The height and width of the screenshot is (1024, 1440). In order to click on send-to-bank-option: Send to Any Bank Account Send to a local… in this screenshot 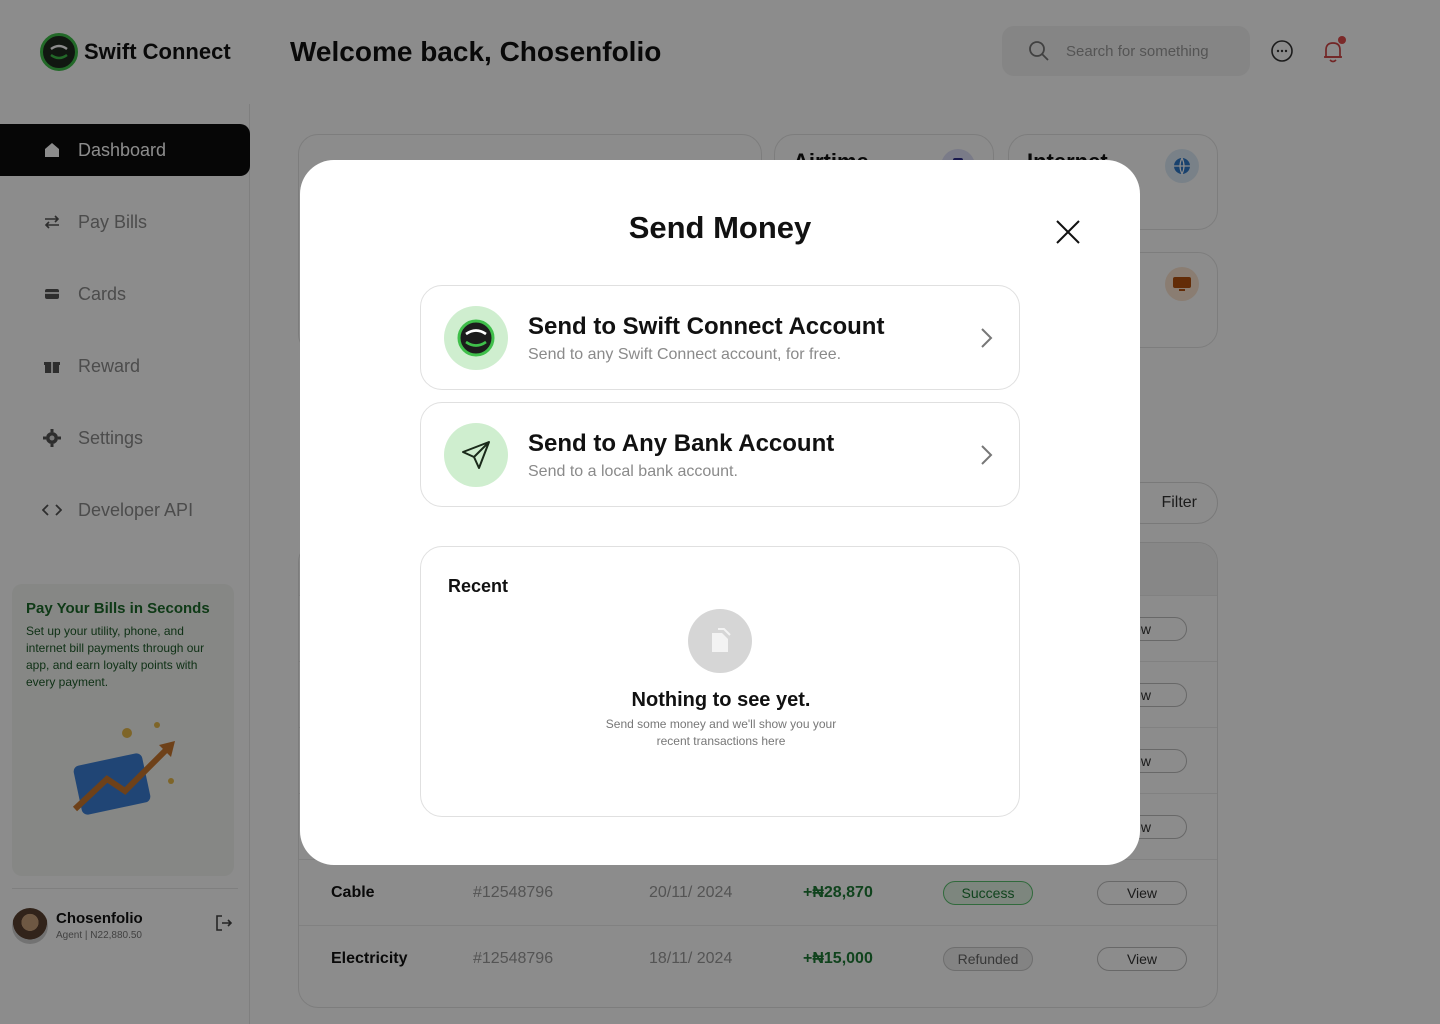, I will do `click(720, 454)`.